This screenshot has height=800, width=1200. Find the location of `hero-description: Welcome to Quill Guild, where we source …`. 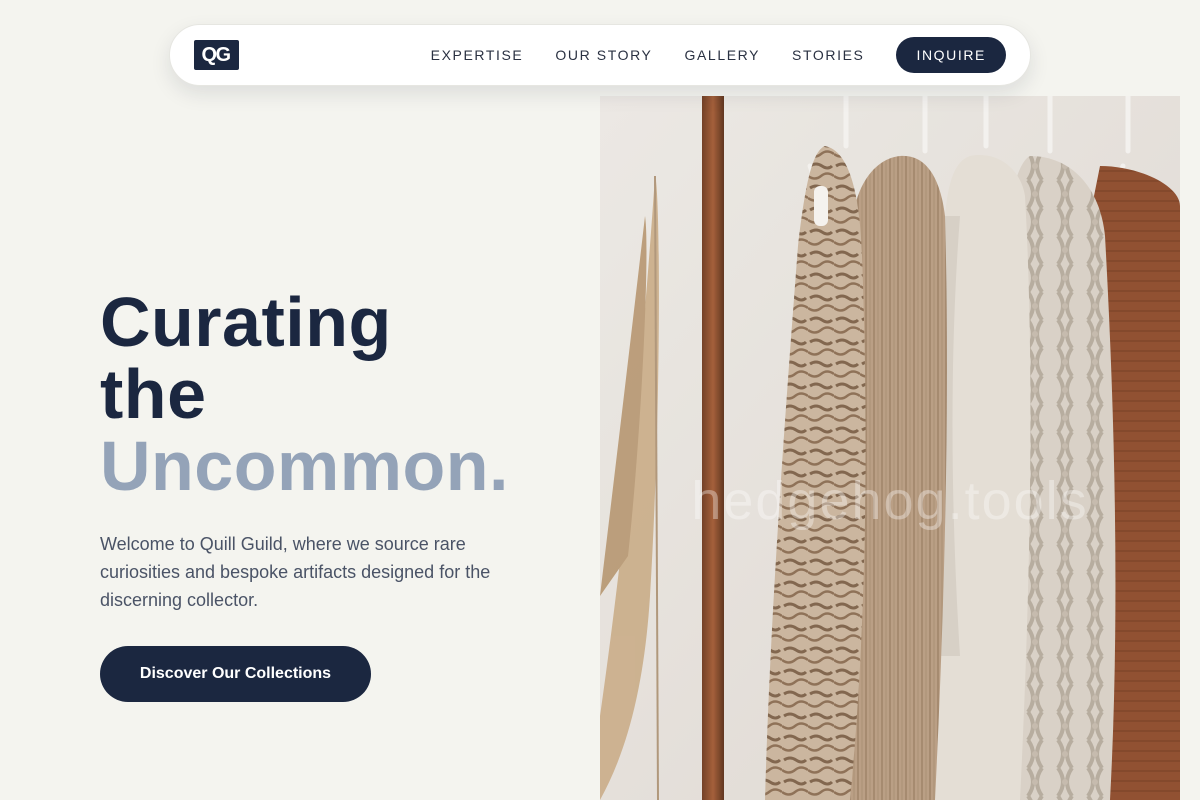

hero-description: Welcome to Quill Guild, where we source … is located at coordinates (295, 572).